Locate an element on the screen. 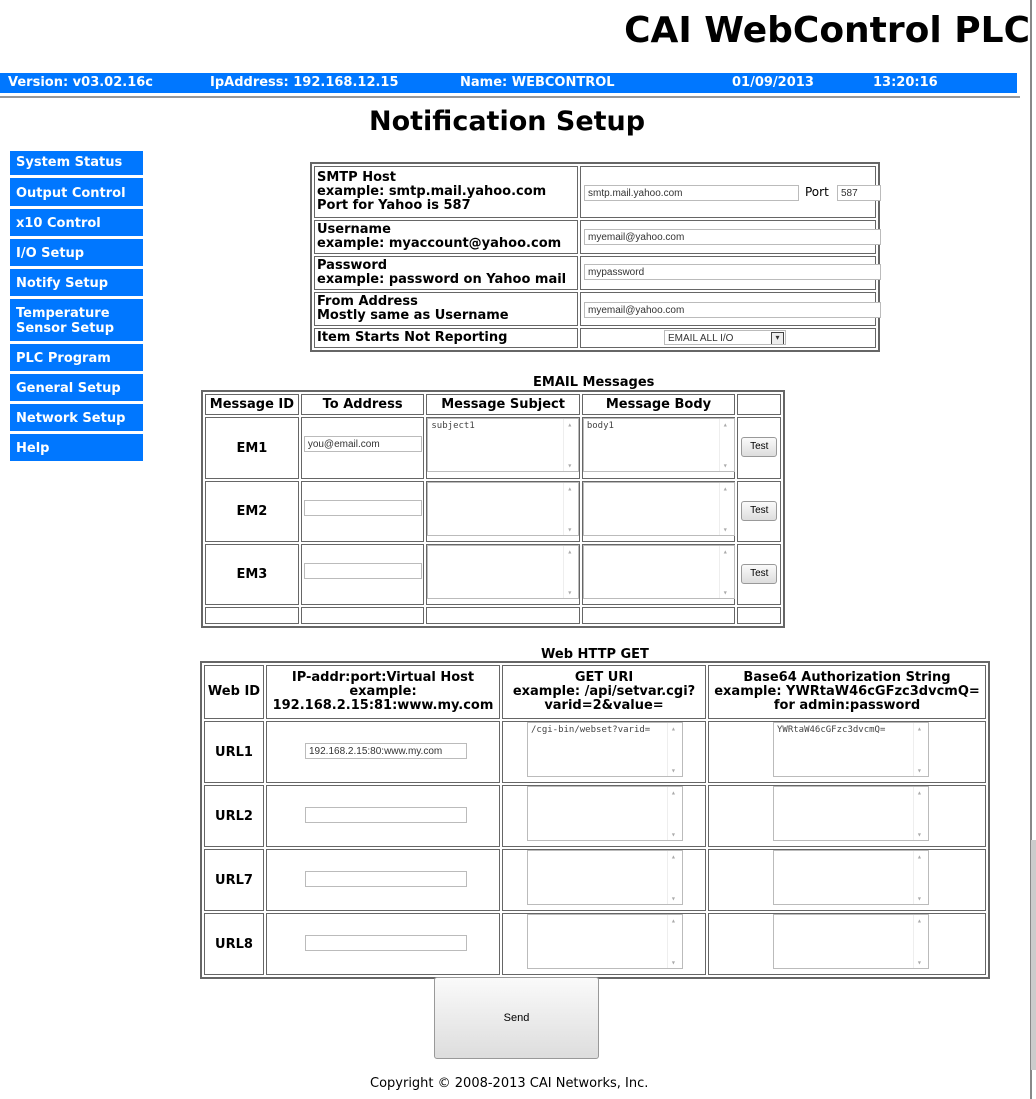 Image resolution: width=1036 pixels, height=1099 pixels. email-subject-textarea: subject1 is located at coordinates (503, 445).